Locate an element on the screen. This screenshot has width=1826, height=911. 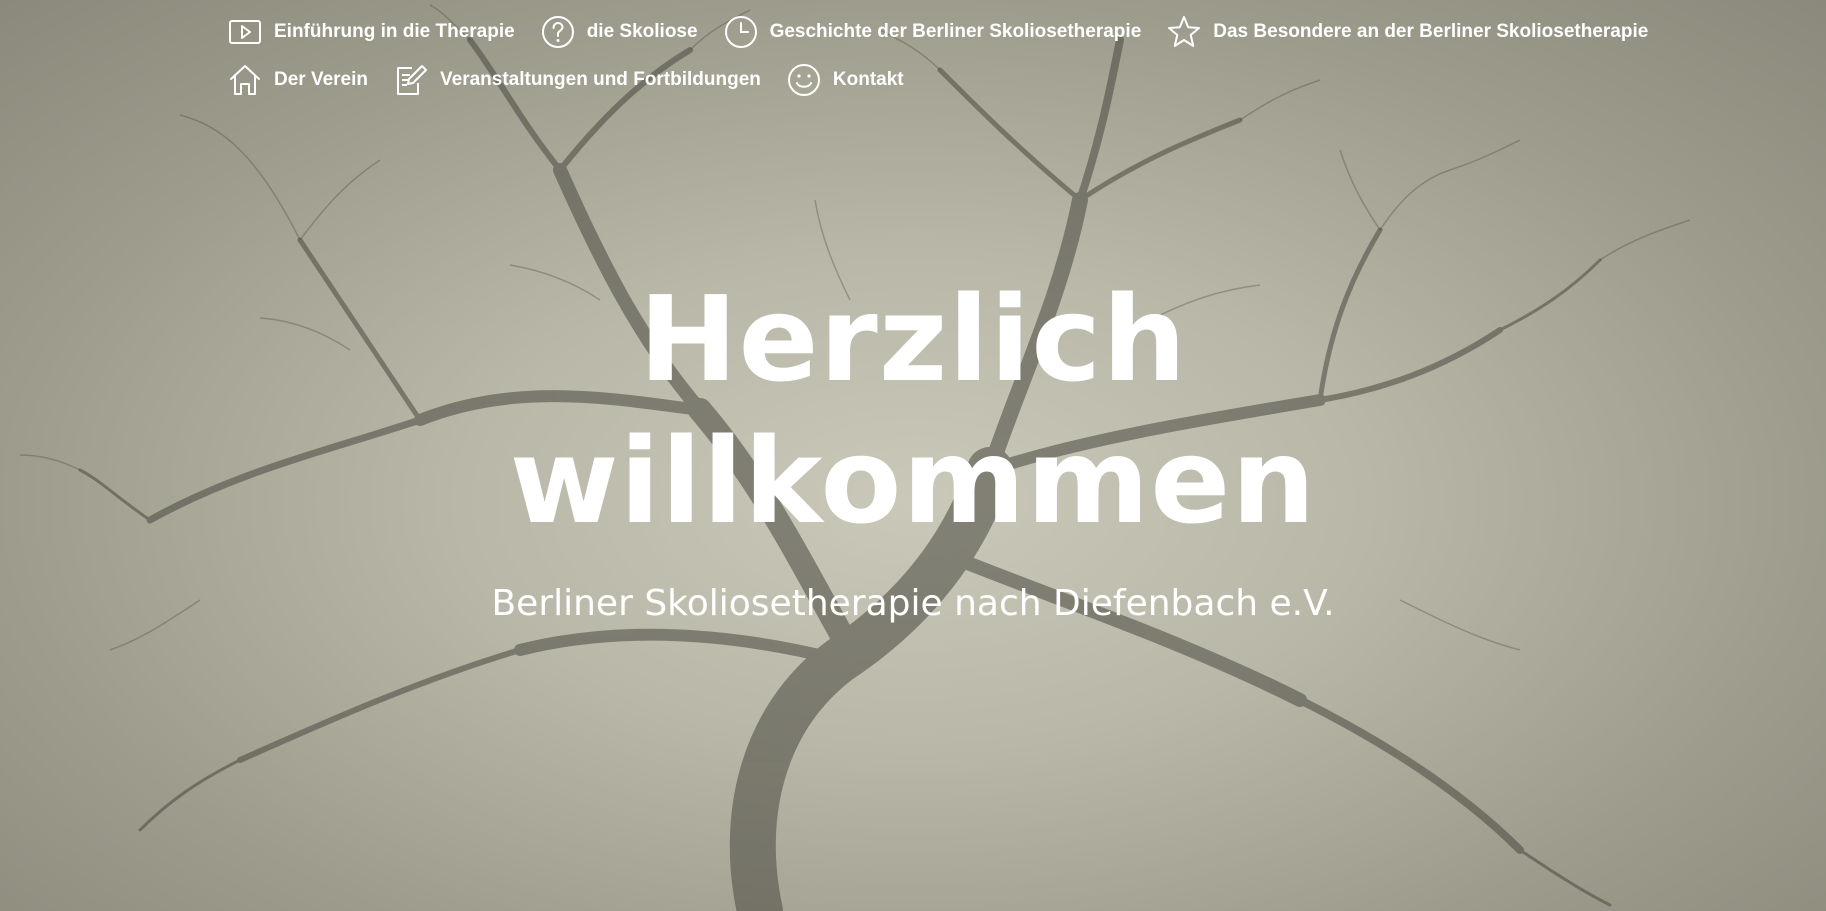
nav-item-veranstaltungen: Veranstaltungen und Fortbildungen is located at coordinates (577, 80).